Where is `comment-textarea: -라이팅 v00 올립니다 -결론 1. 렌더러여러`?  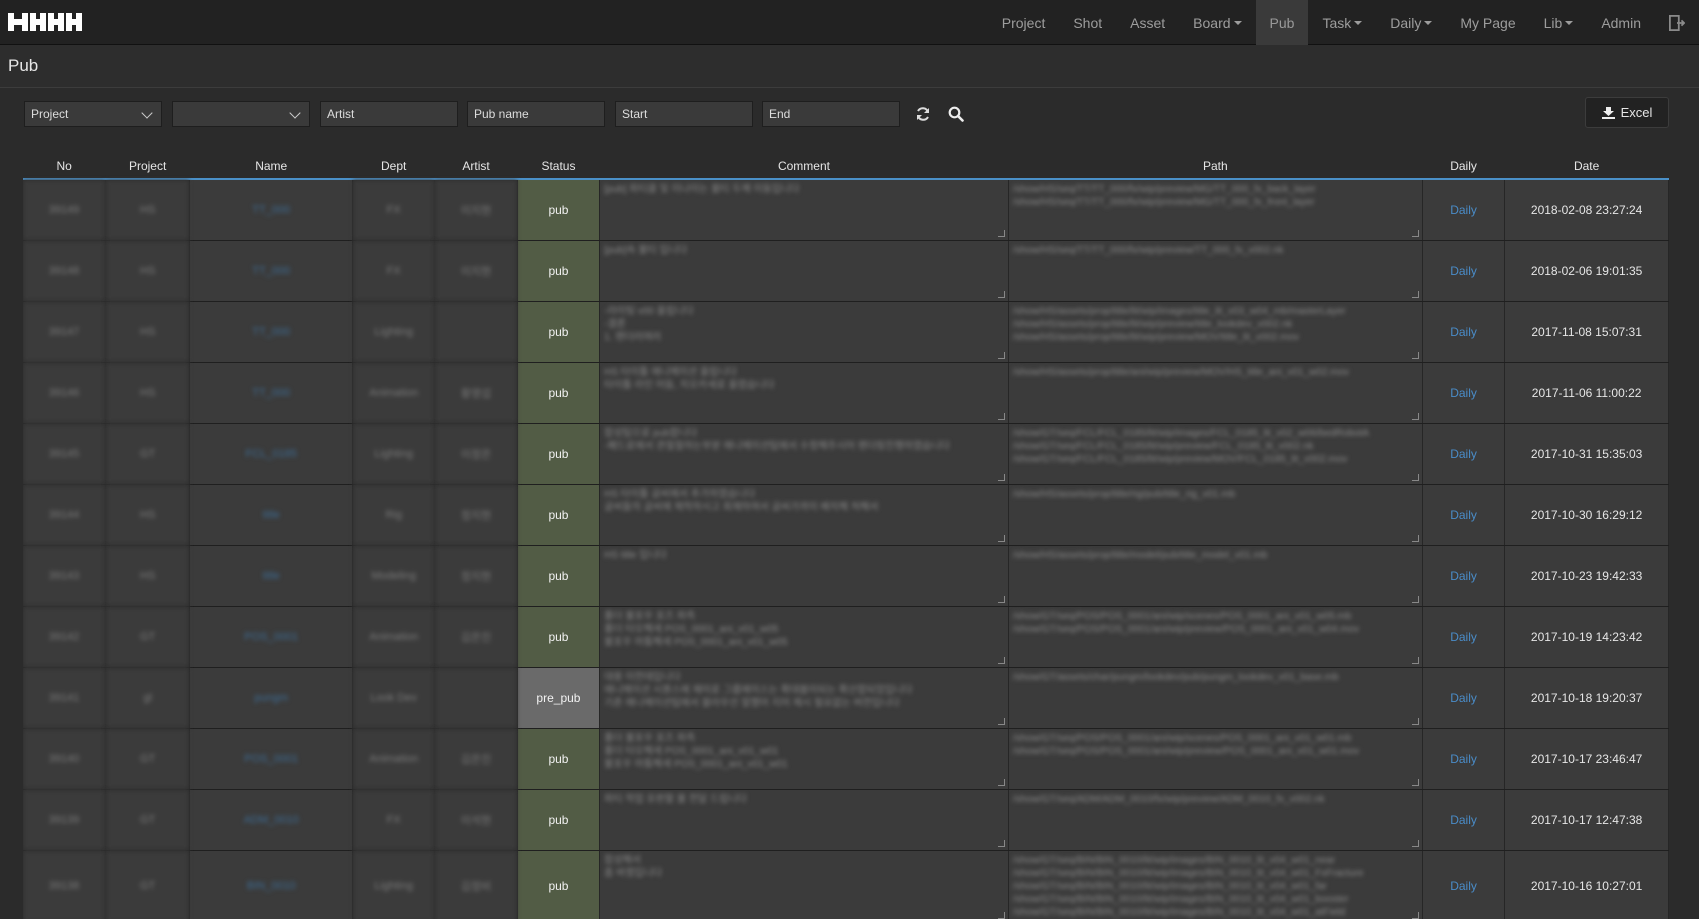 comment-textarea: -라이팅 v00 올립니다 -결론 1. 렌더러여러 is located at coordinates (804, 332).